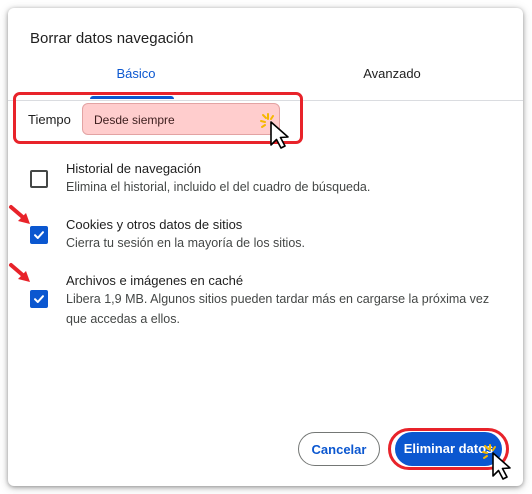 The image size is (532, 494). What do you see at coordinates (112, 38) in the screenshot?
I see `dialog-title: Borrar datos navegación` at bounding box center [112, 38].